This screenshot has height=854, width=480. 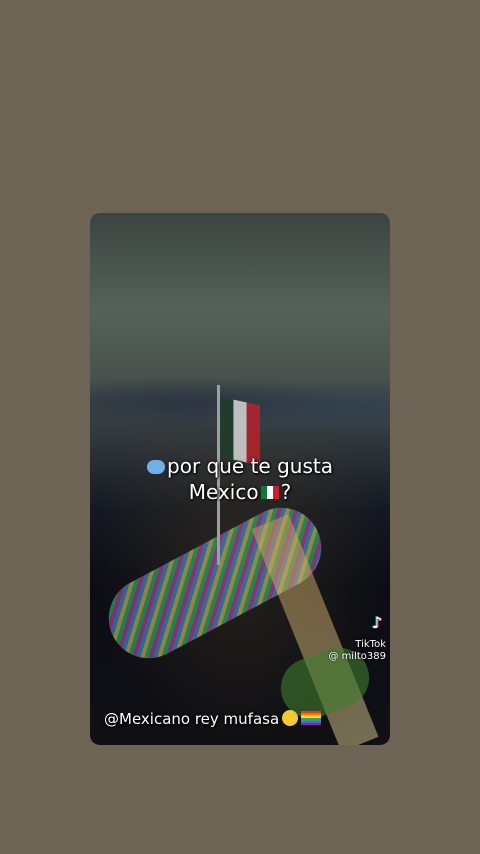 I want to click on tiktok-watermark: TikTok @ milto389, so click(x=357, y=640).